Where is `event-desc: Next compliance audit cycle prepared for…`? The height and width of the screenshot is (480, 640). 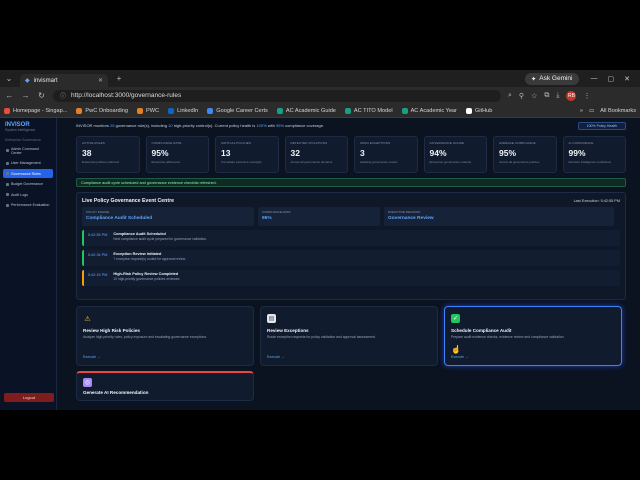
event-desc: Next compliance audit cycle prepared for… is located at coordinates (160, 239).